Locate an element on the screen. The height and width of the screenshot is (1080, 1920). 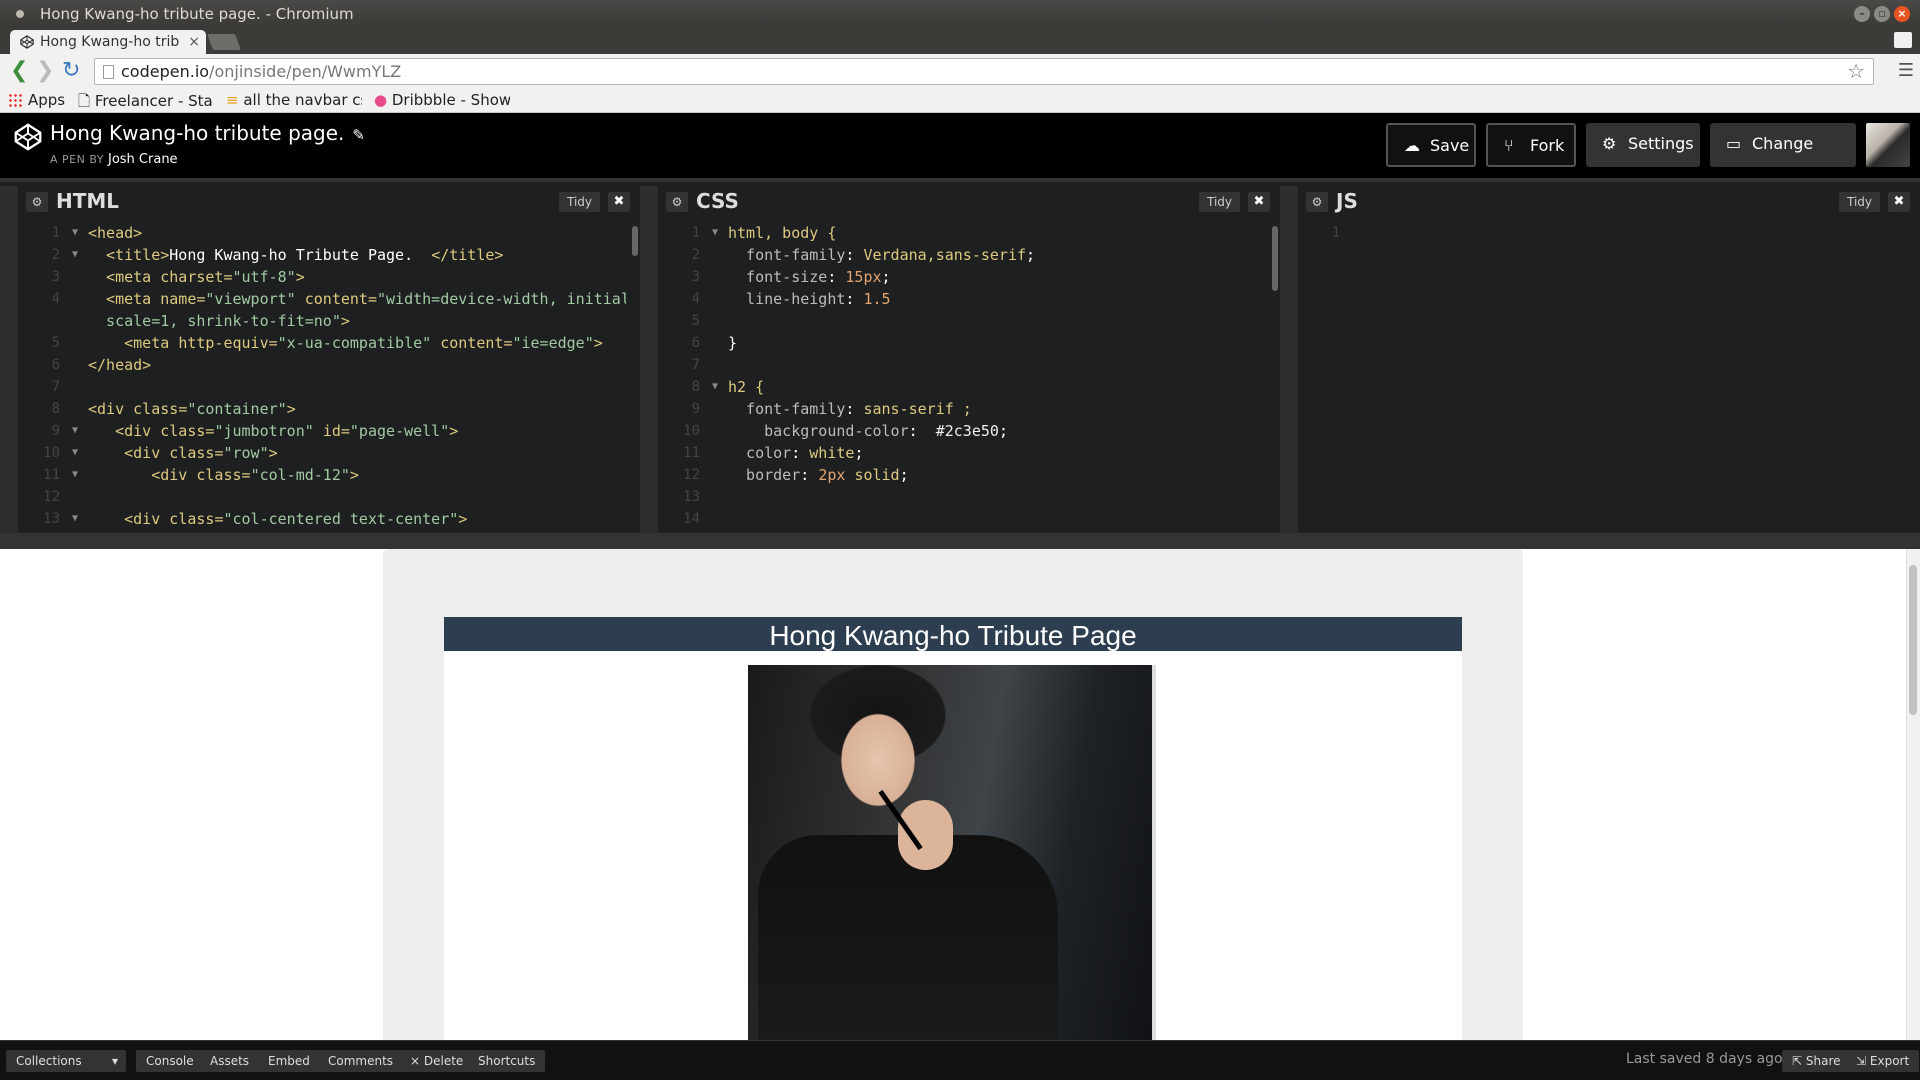
bookmark-navbar-css: ≡ all the navbar css is located at coordinates (294, 100).